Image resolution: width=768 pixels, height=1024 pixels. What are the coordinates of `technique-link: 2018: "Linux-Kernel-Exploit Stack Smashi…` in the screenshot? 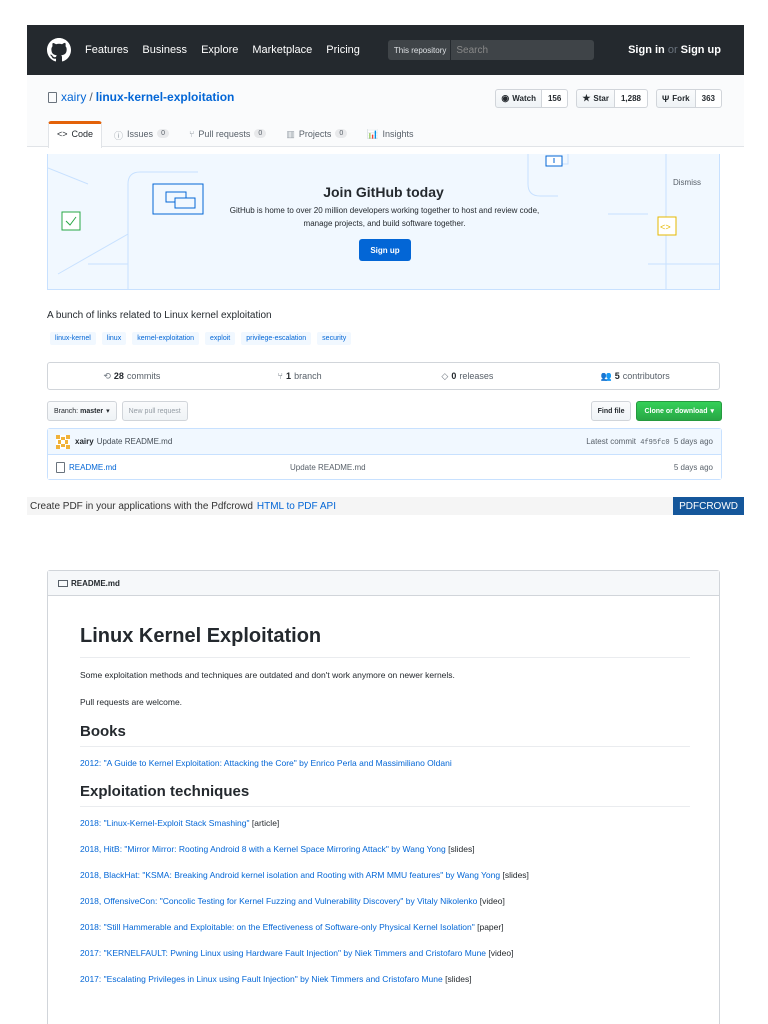 It's located at (165, 823).